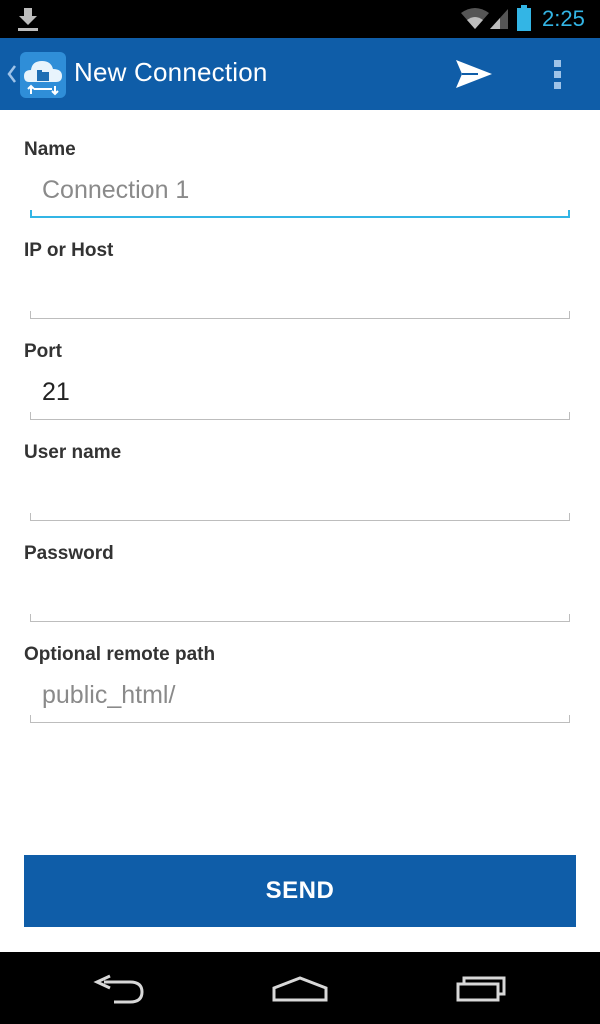 This screenshot has width=600, height=1024. Describe the element at coordinates (300, 294) in the screenshot. I see `host-field` at that location.